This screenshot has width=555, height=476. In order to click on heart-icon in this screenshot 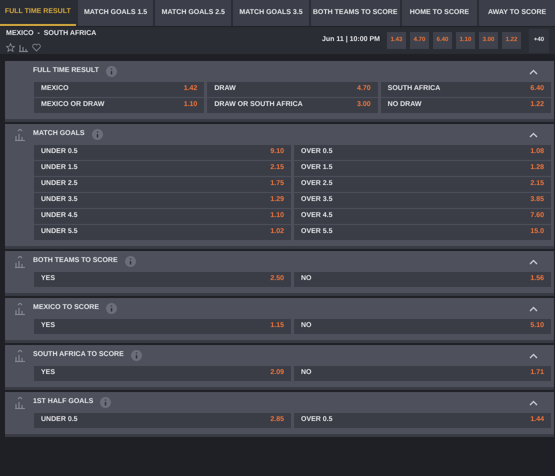, I will do `click(36, 47)`.